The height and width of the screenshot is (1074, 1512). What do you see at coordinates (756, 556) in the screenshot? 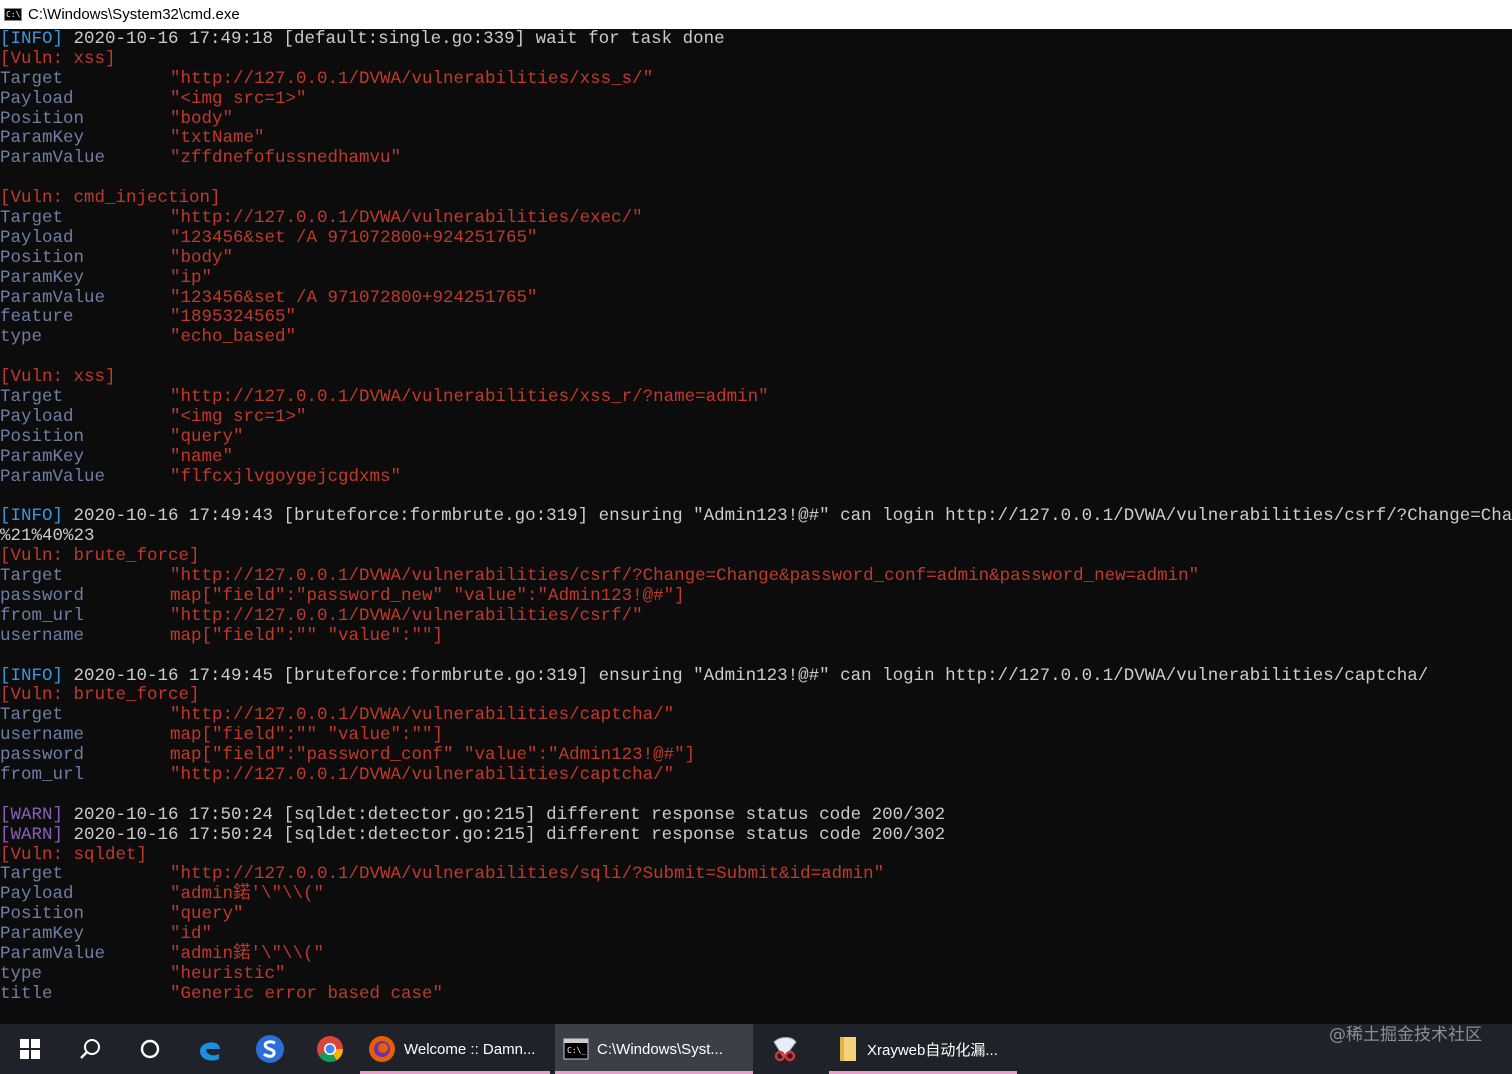
I see `vuln-header: [Vuln: brute_force]` at bounding box center [756, 556].